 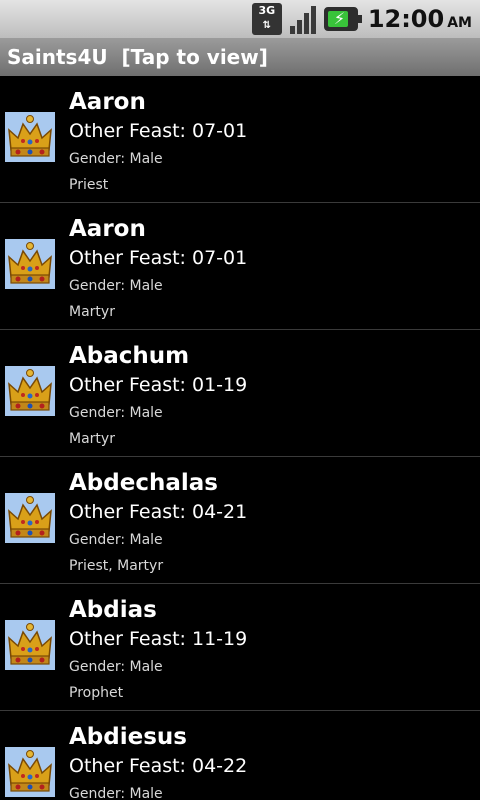 What do you see at coordinates (342, 19) in the screenshot?
I see `battery-charging-icon: ⚡` at bounding box center [342, 19].